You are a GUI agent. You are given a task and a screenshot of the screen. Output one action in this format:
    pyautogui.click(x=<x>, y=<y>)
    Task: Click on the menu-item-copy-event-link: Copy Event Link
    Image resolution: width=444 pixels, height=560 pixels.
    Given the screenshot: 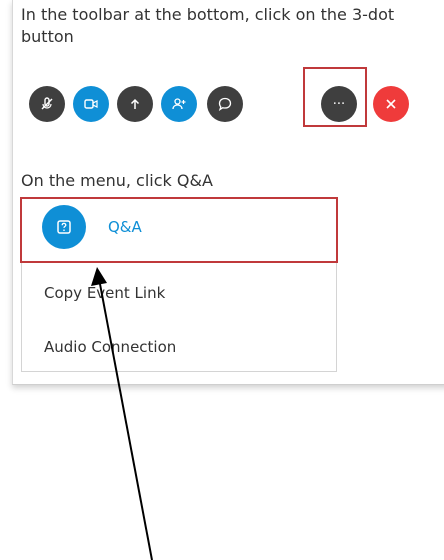 What is the action you would take?
    pyautogui.click(x=179, y=293)
    